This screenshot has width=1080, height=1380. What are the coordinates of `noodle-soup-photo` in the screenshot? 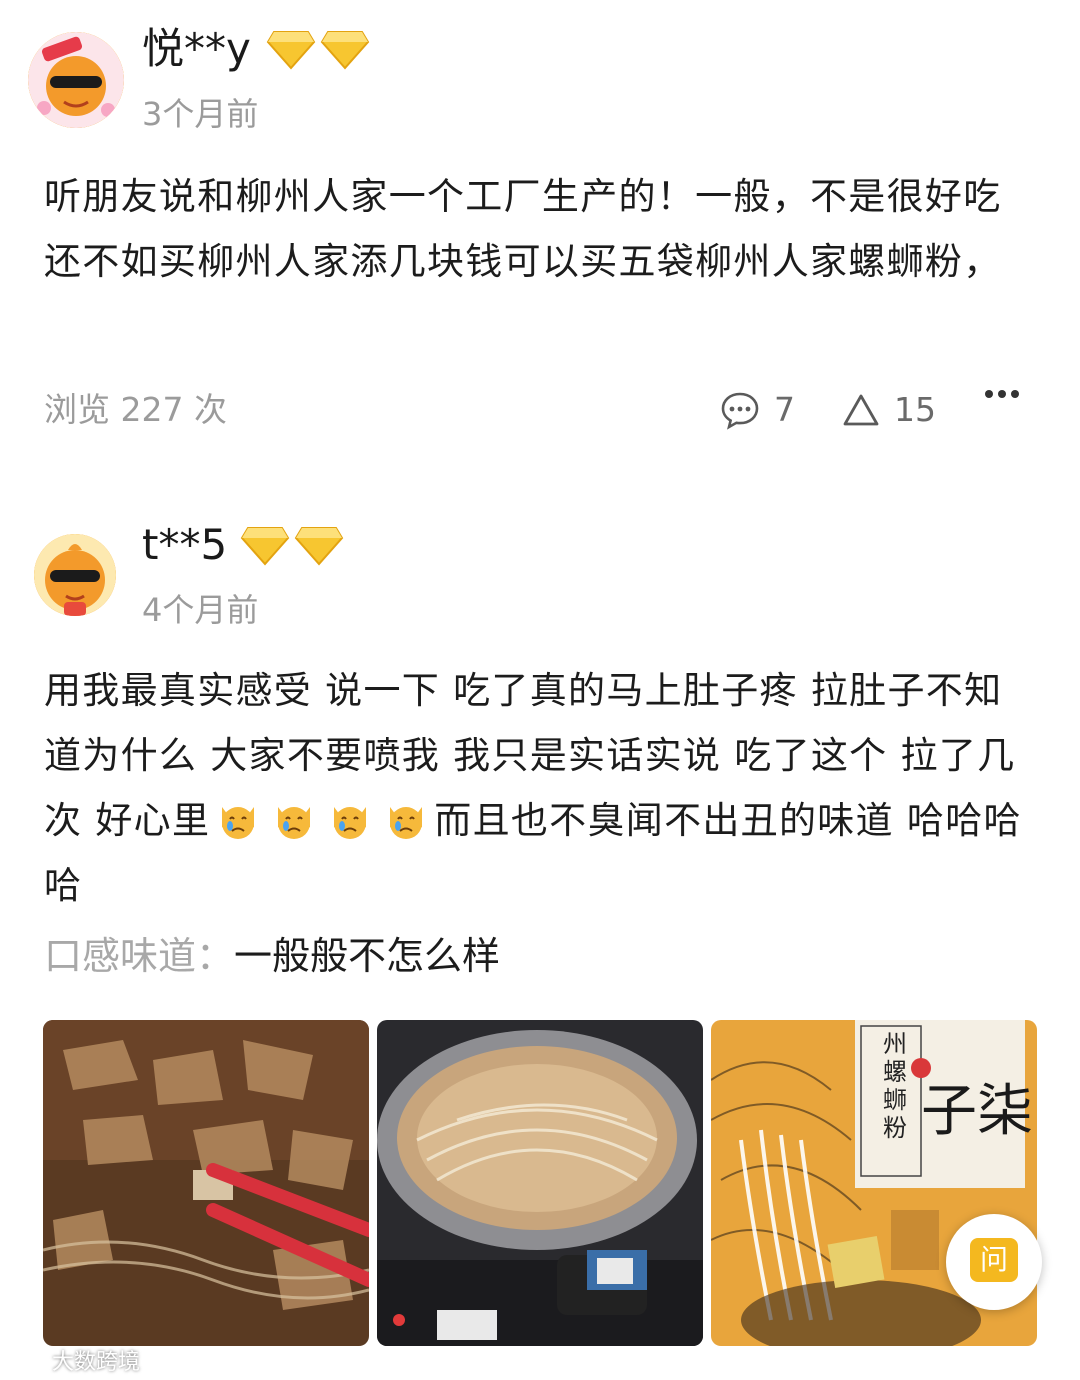 It's located at (206, 1183).